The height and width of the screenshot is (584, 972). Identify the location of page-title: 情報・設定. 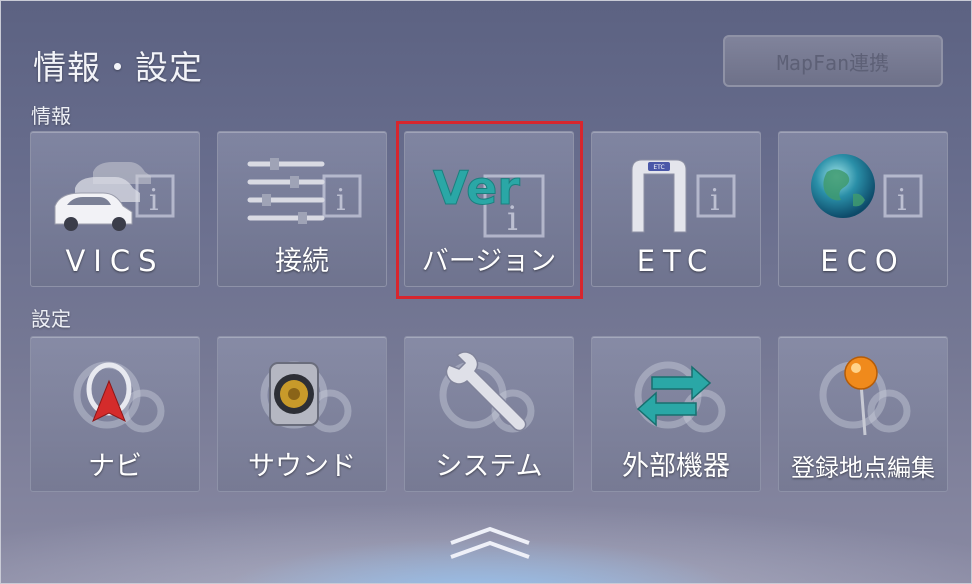
(118, 67).